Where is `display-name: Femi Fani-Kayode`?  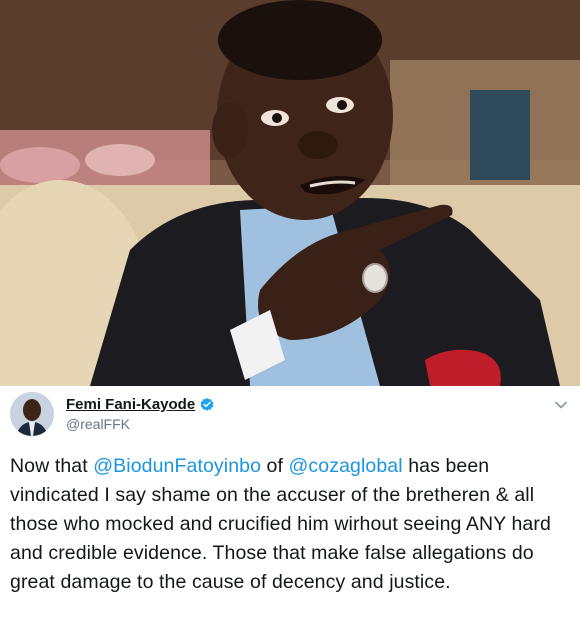
display-name: Femi Fani-Kayode is located at coordinates (130, 404).